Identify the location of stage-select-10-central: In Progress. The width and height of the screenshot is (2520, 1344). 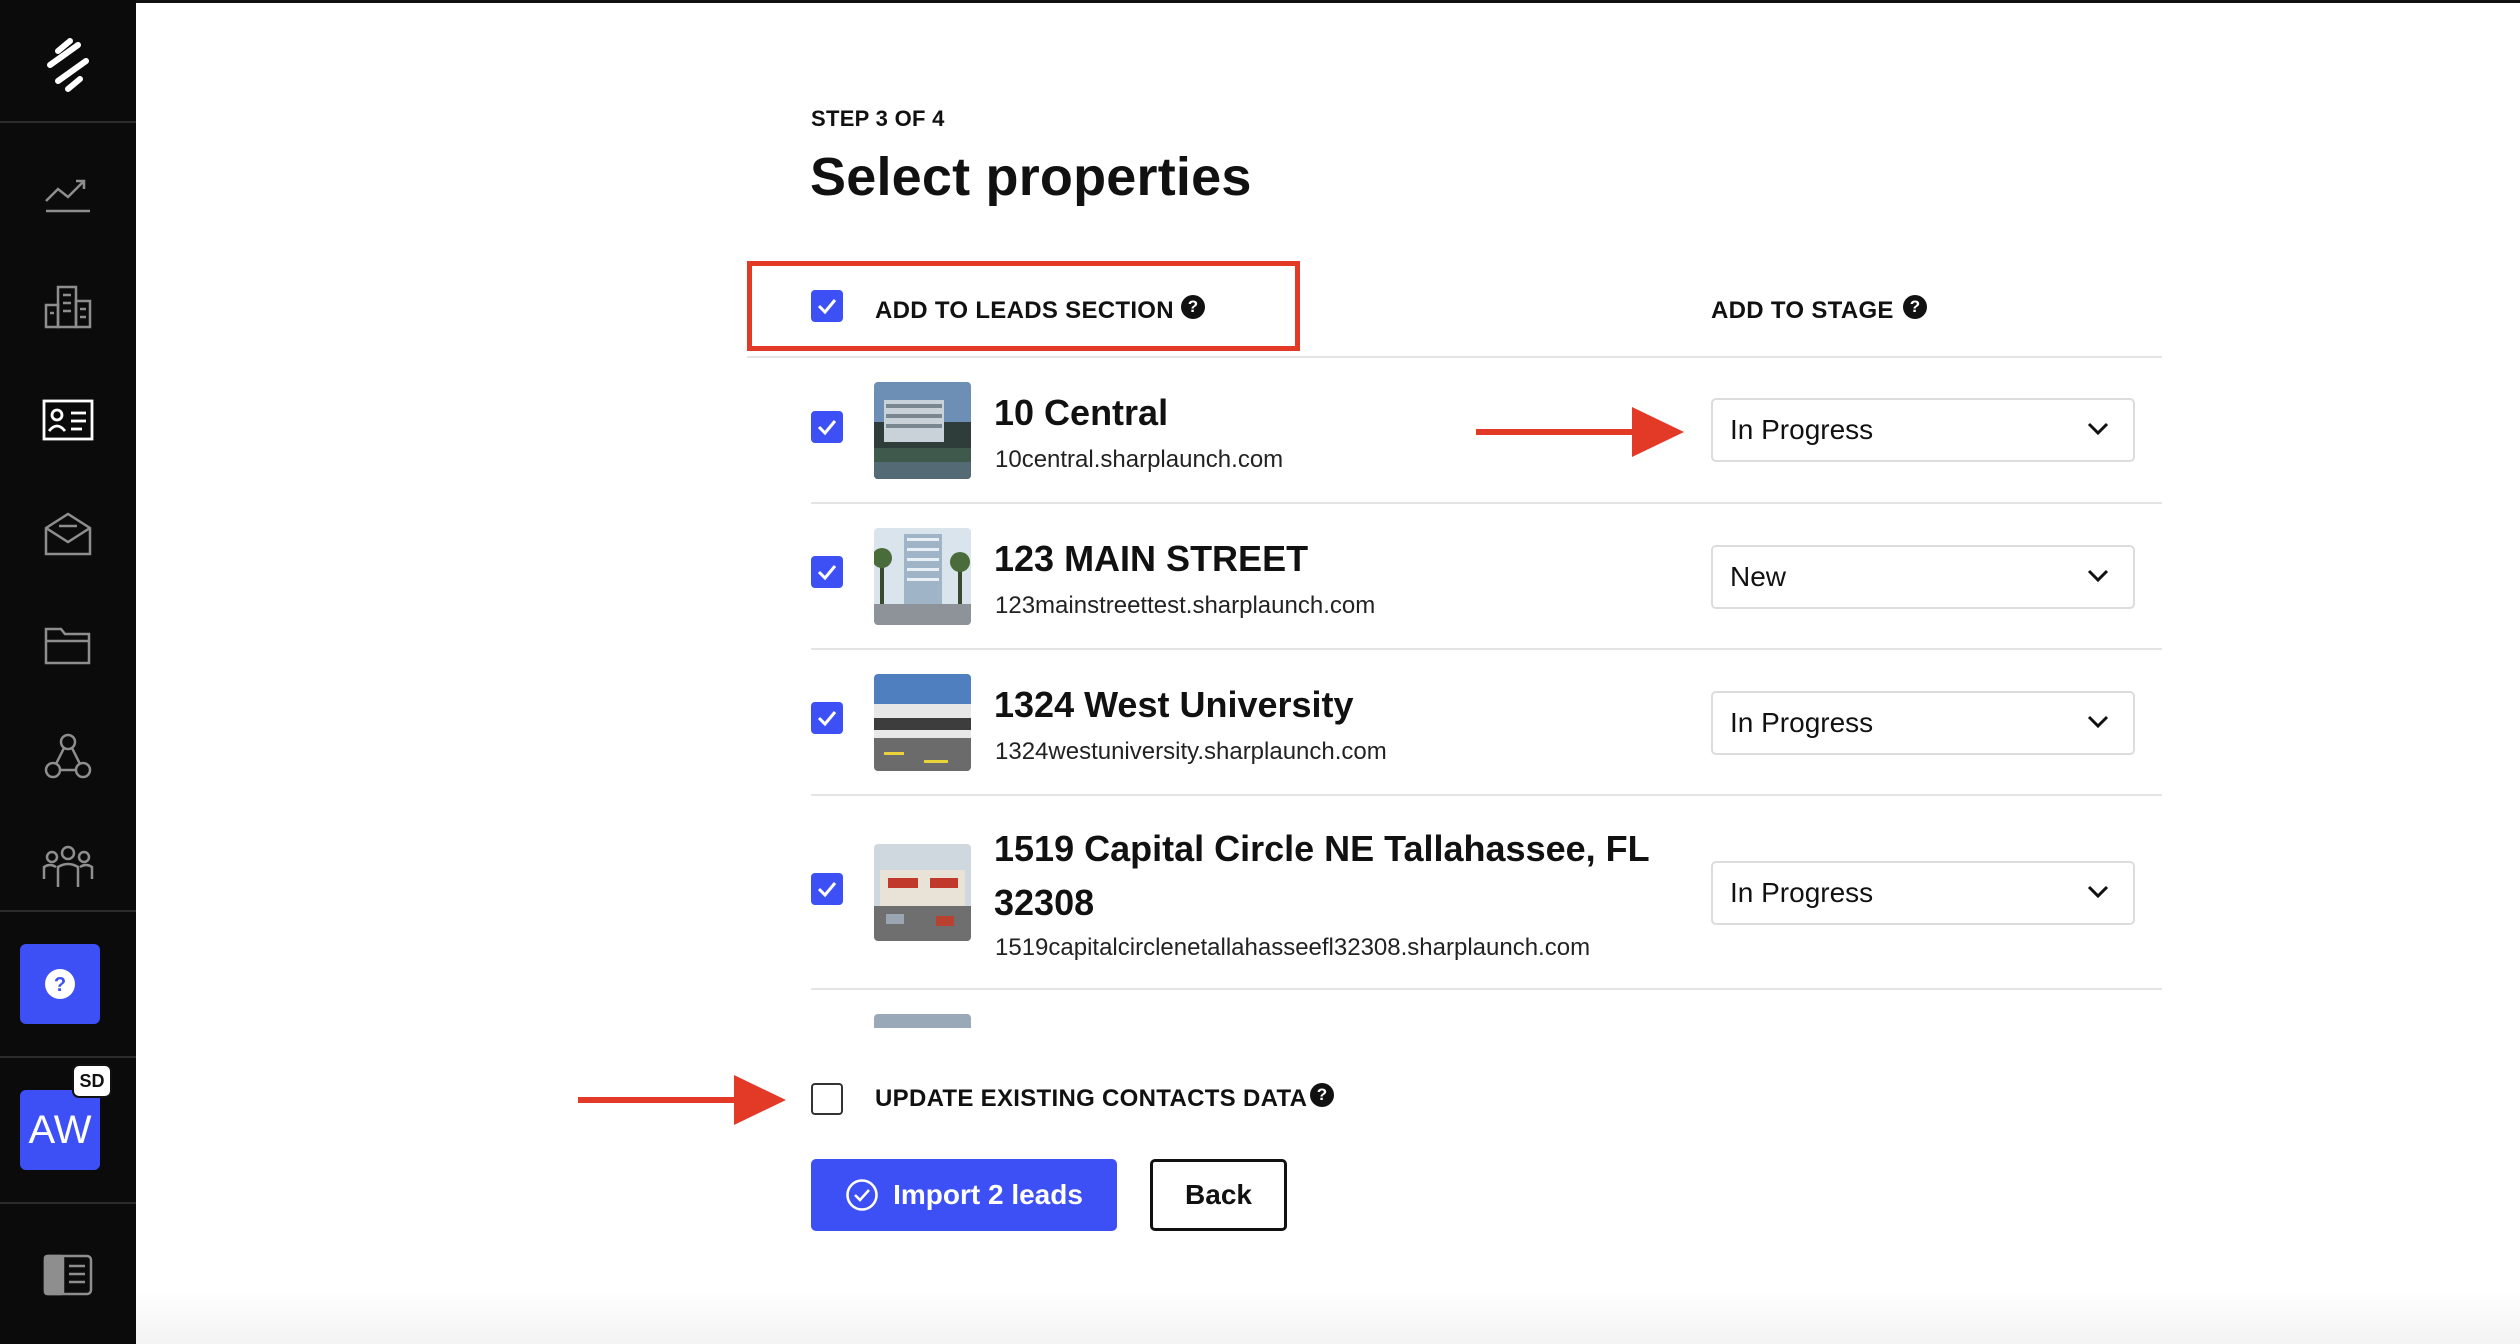
(1923, 430).